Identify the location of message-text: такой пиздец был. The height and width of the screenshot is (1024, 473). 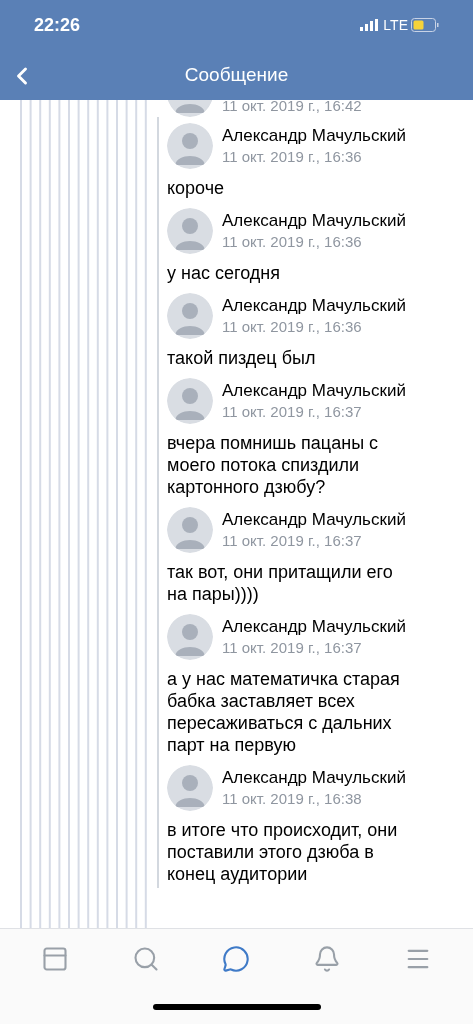
(242, 358).